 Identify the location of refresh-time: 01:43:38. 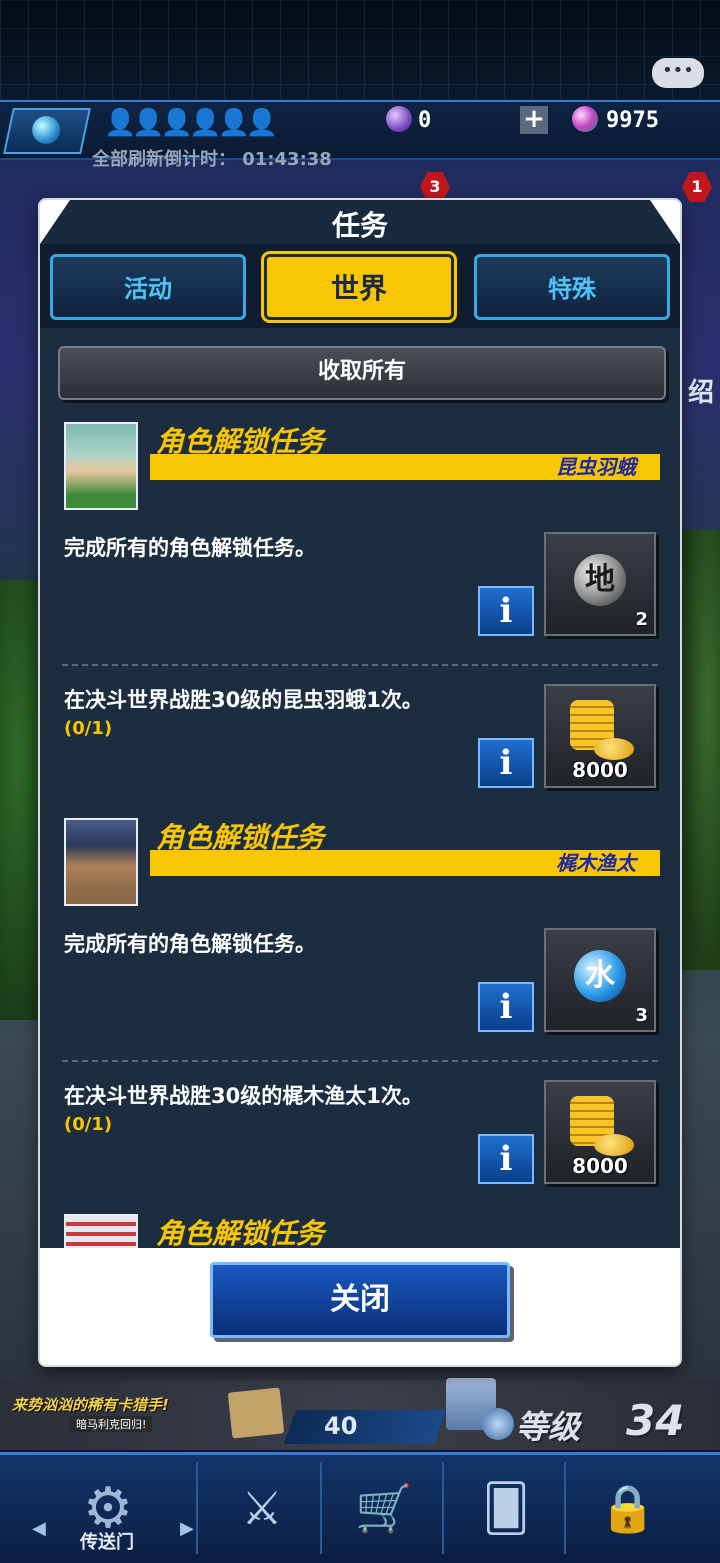
(287, 159).